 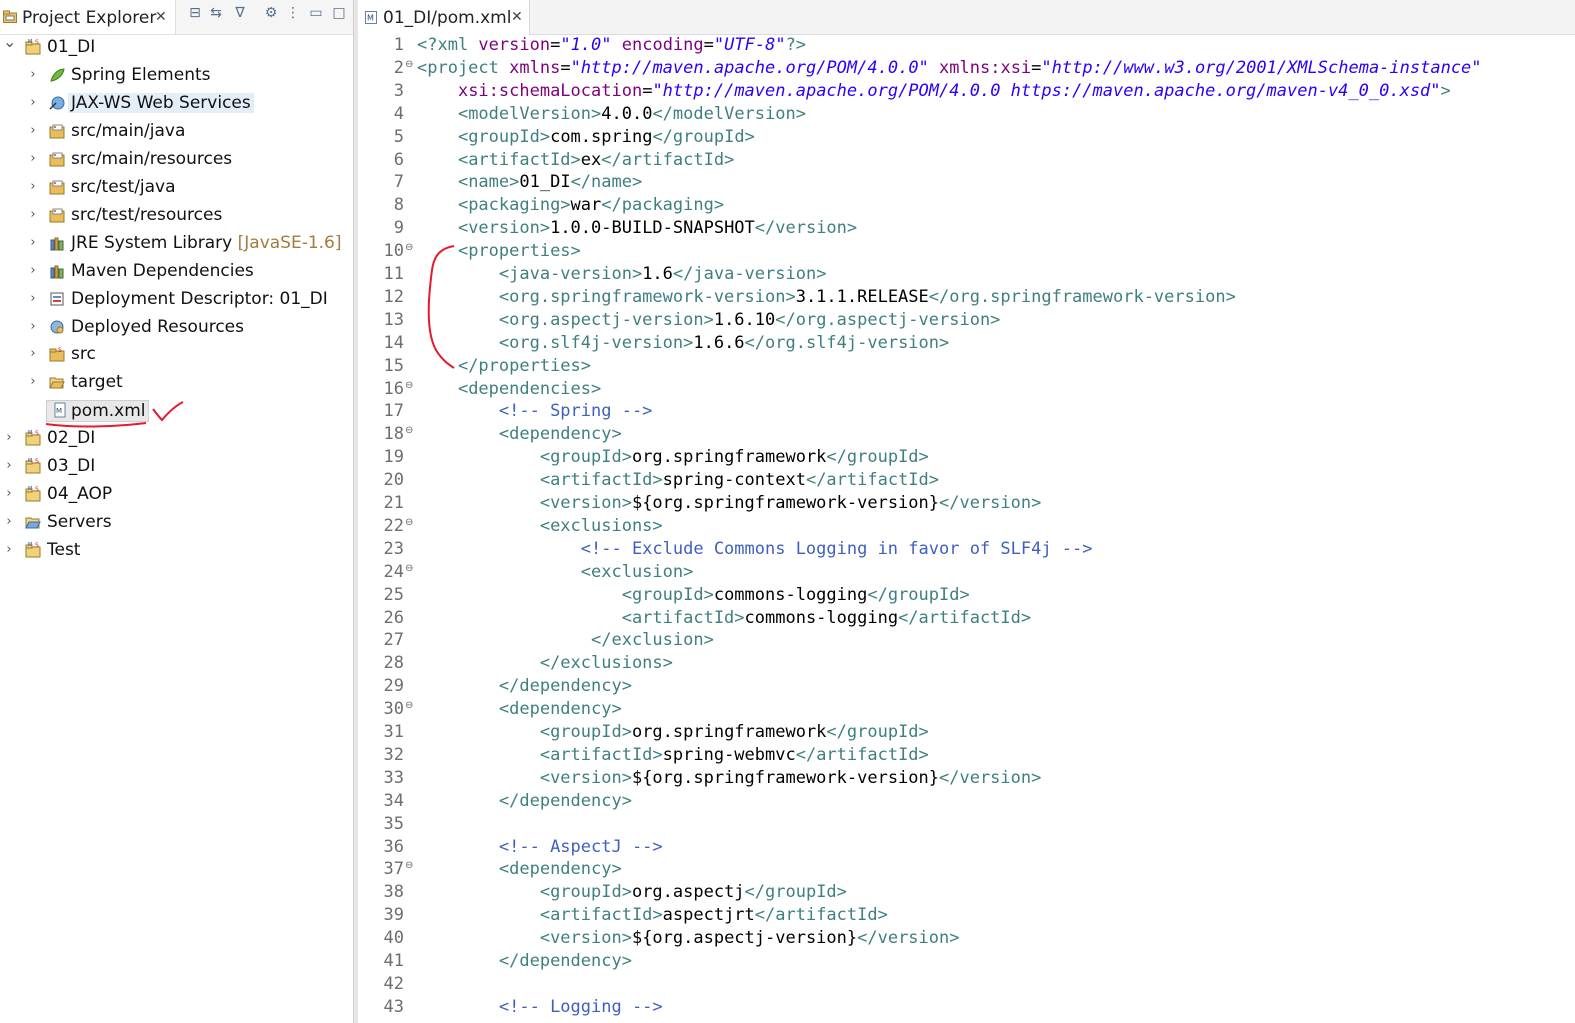 What do you see at coordinates (176, 104) in the screenshot?
I see `tree-item-jax-ws-web-services: › JAX-WS Web Services` at bounding box center [176, 104].